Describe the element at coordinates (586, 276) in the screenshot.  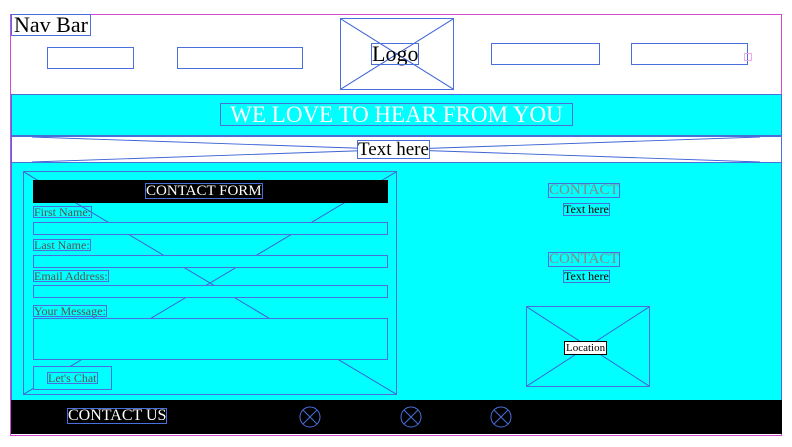
I see `contact-text-2: Text here` at that location.